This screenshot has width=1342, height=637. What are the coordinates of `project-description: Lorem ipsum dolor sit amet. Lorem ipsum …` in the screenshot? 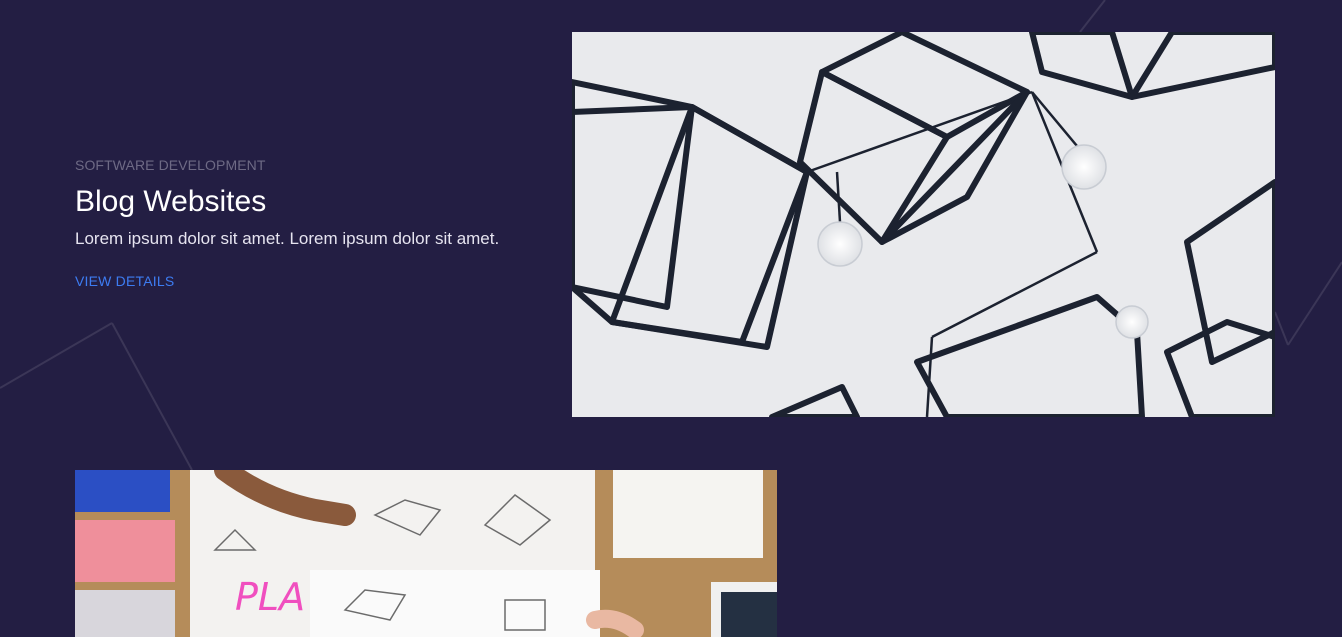 It's located at (287, 238).